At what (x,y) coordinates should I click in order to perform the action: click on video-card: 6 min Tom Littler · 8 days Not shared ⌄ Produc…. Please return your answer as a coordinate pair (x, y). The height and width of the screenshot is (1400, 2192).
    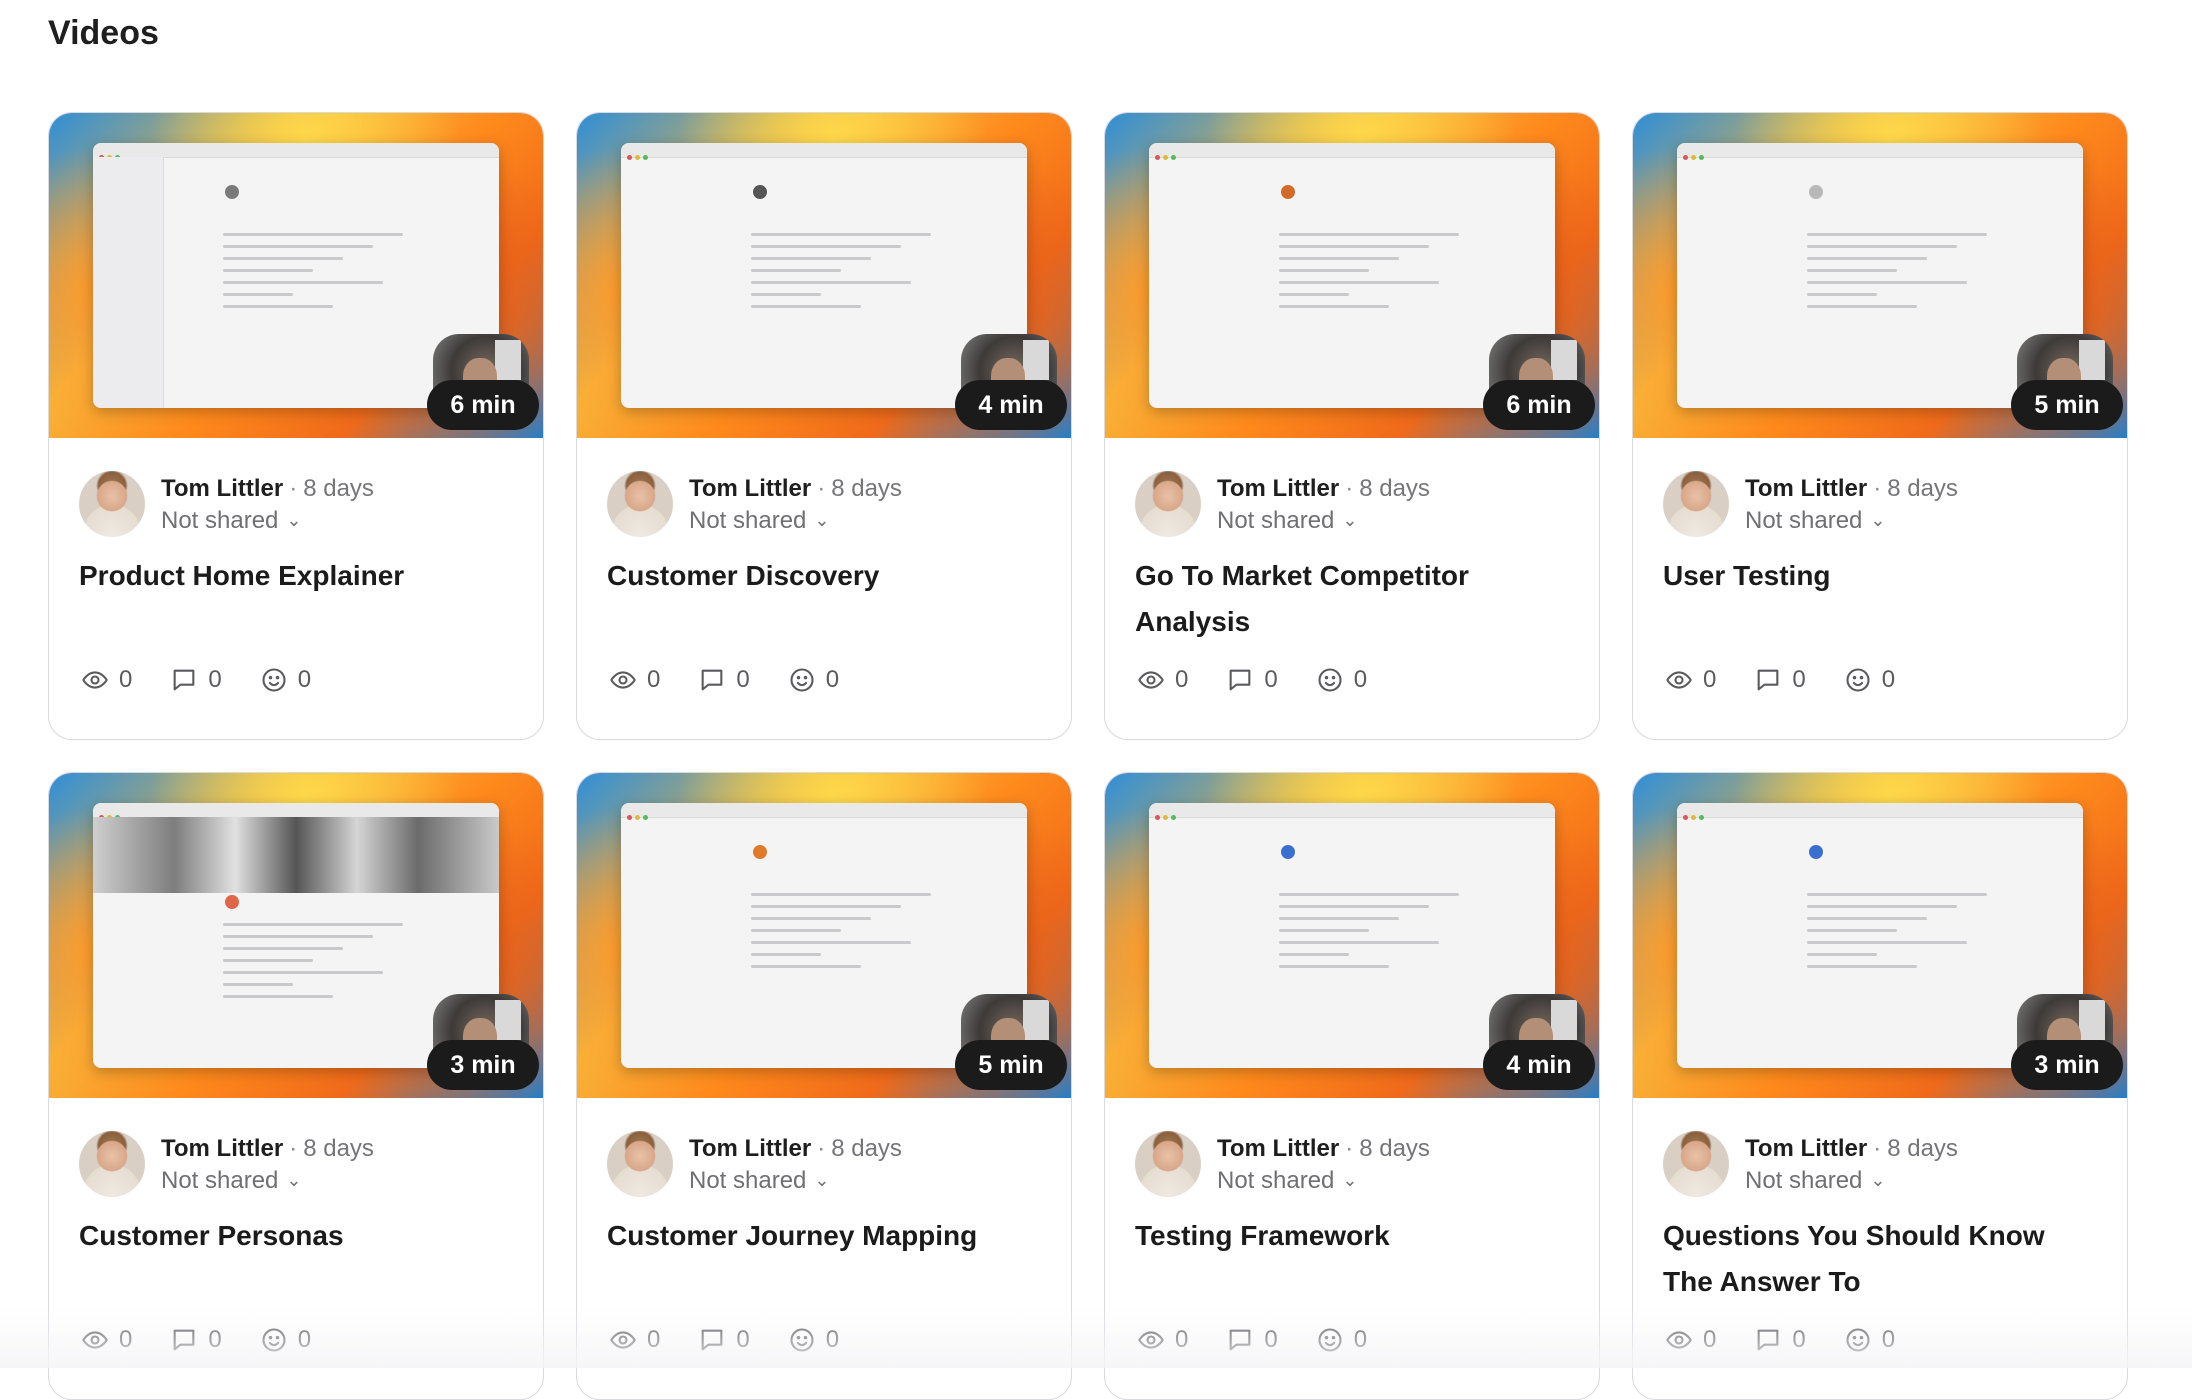
    Looking at the image, I should click on (296, 426).